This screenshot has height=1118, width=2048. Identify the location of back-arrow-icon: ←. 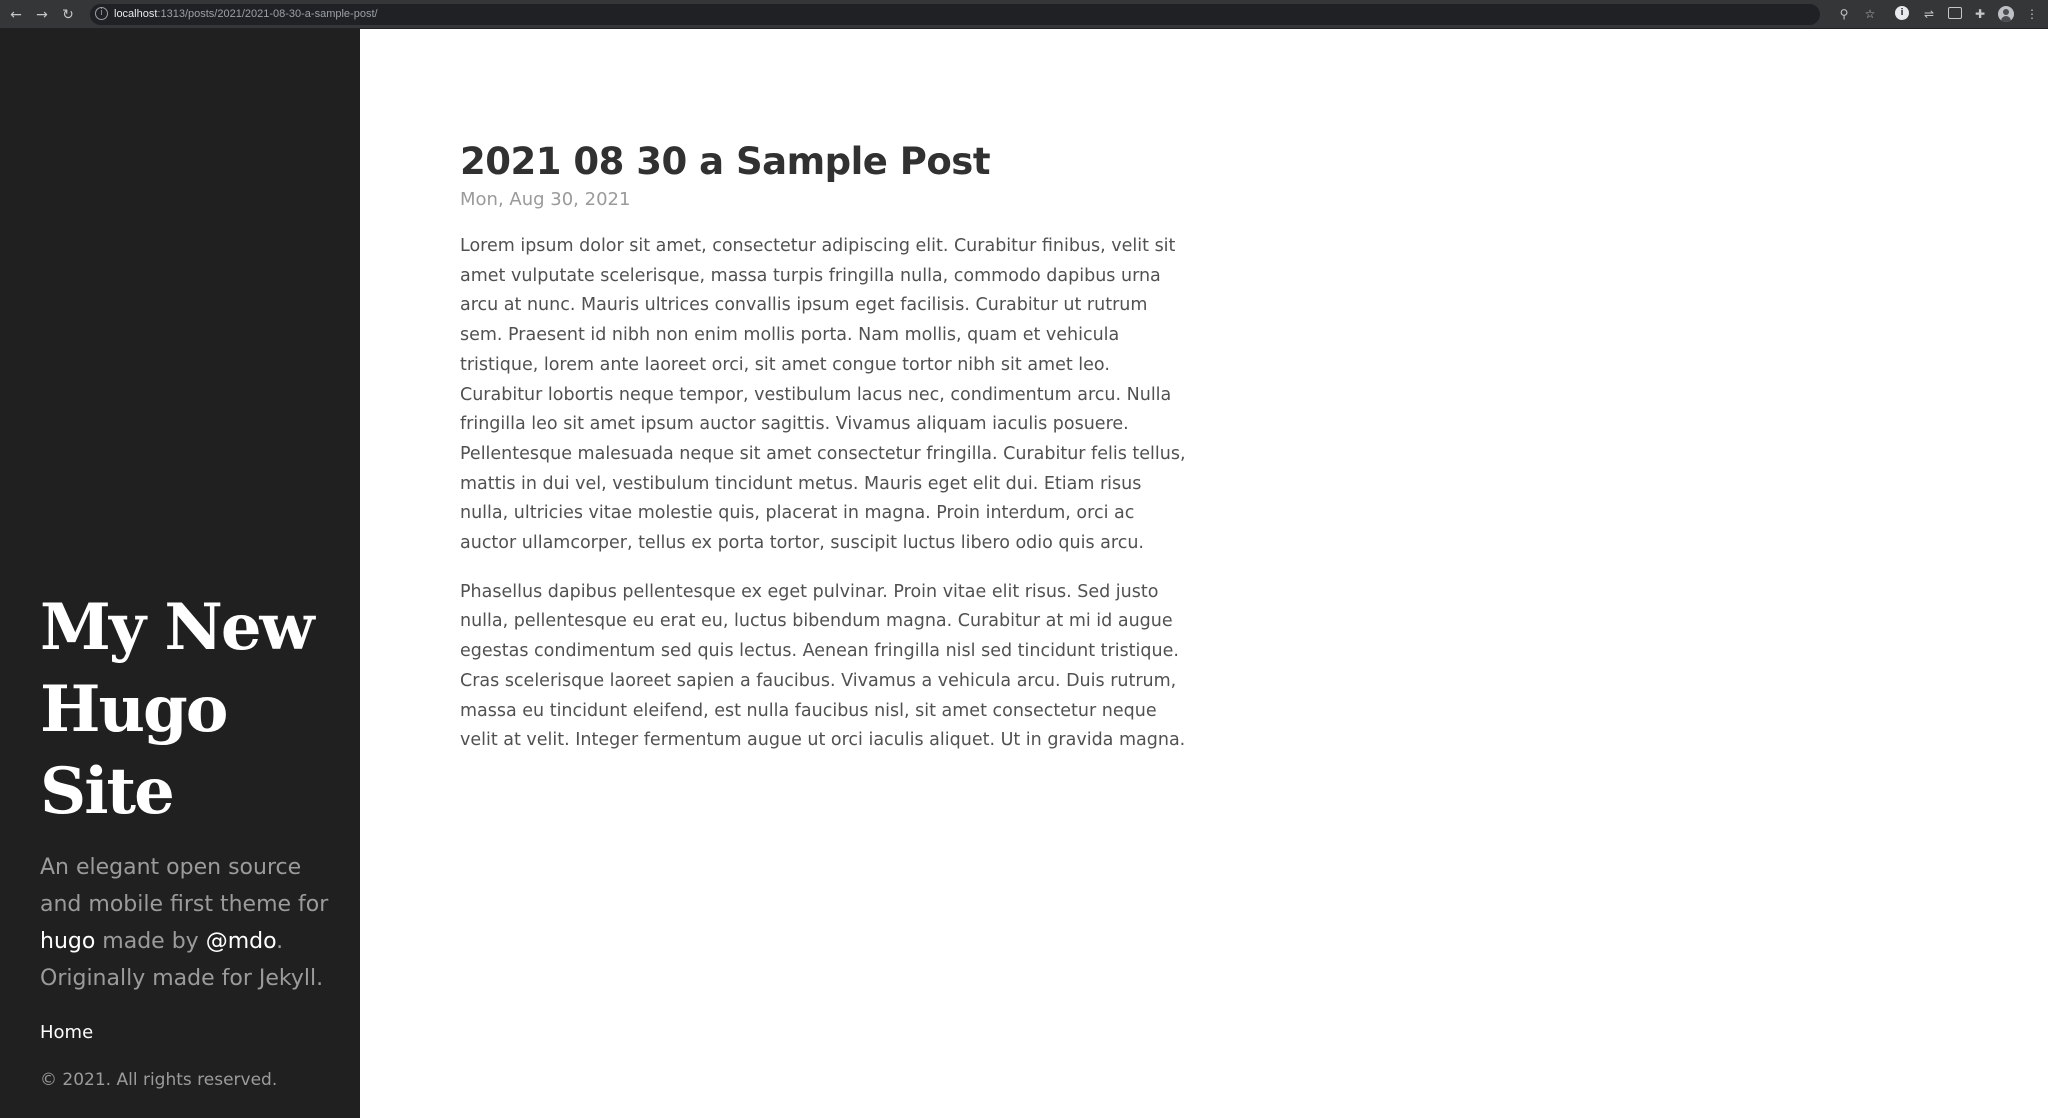
(16, 15).